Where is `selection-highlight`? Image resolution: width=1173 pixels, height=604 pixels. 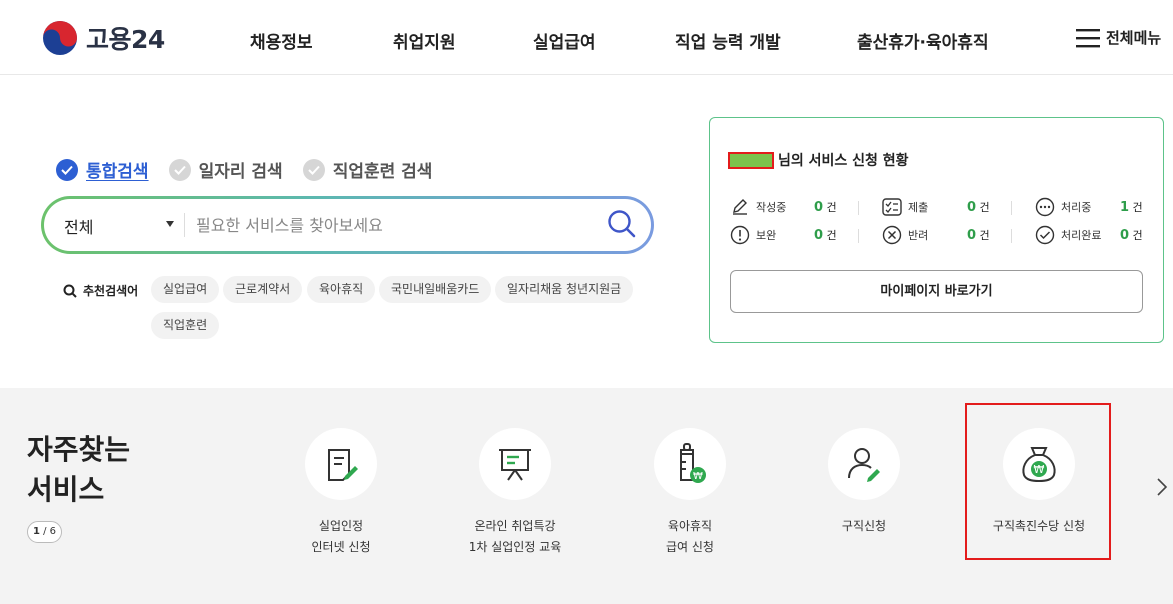
selection-highlight is located at coordinates (1038, 481).